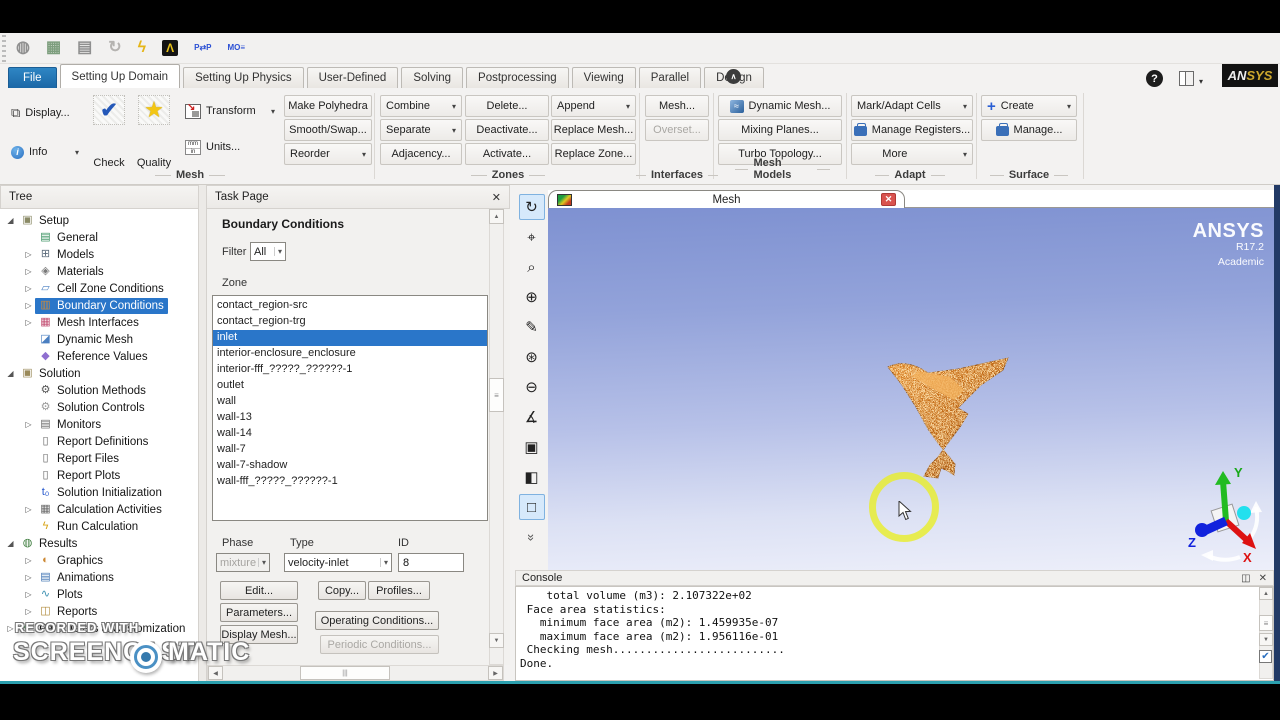 The height and width of the screenshot is (720, 1280). Describe the element at coordinates (170, 48) in the screenshot. I see `ansys-a-icon: Λ` at that location.